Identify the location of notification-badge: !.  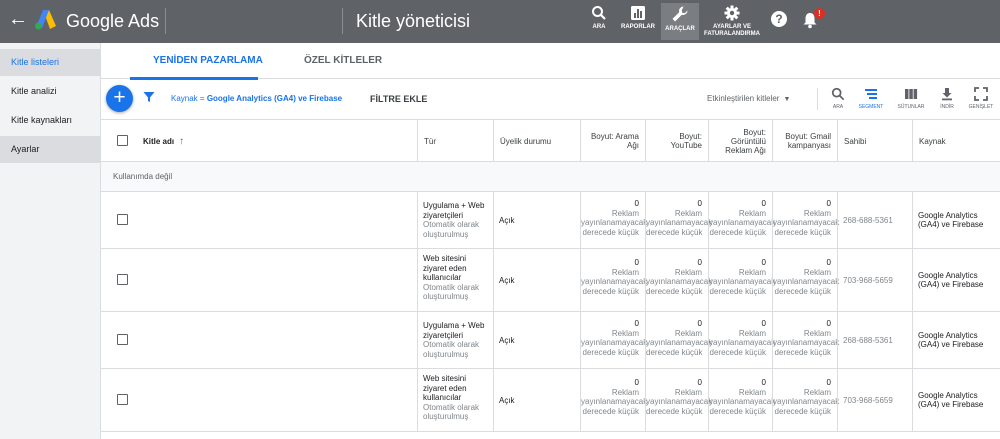
(819, 13).